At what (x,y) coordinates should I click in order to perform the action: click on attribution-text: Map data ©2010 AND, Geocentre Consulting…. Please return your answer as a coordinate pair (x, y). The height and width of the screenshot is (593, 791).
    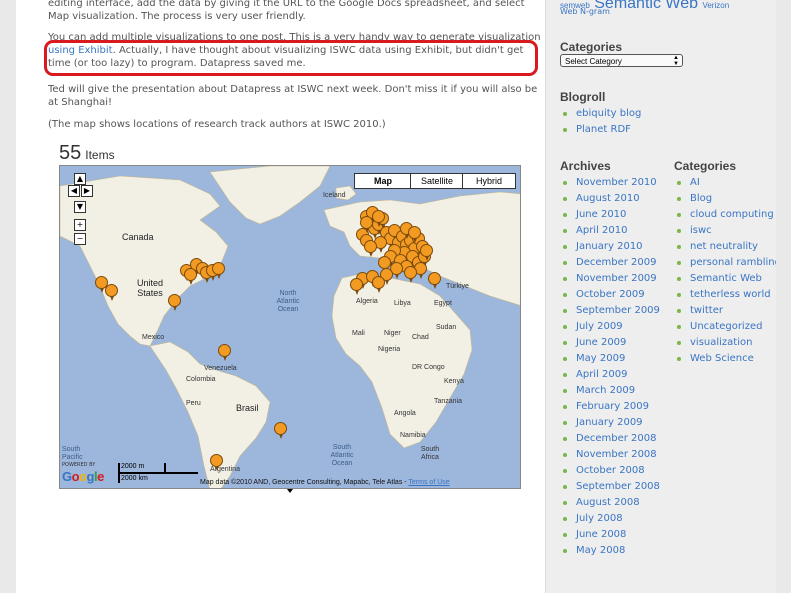
    Looking at the image, I should click on (303, 482).